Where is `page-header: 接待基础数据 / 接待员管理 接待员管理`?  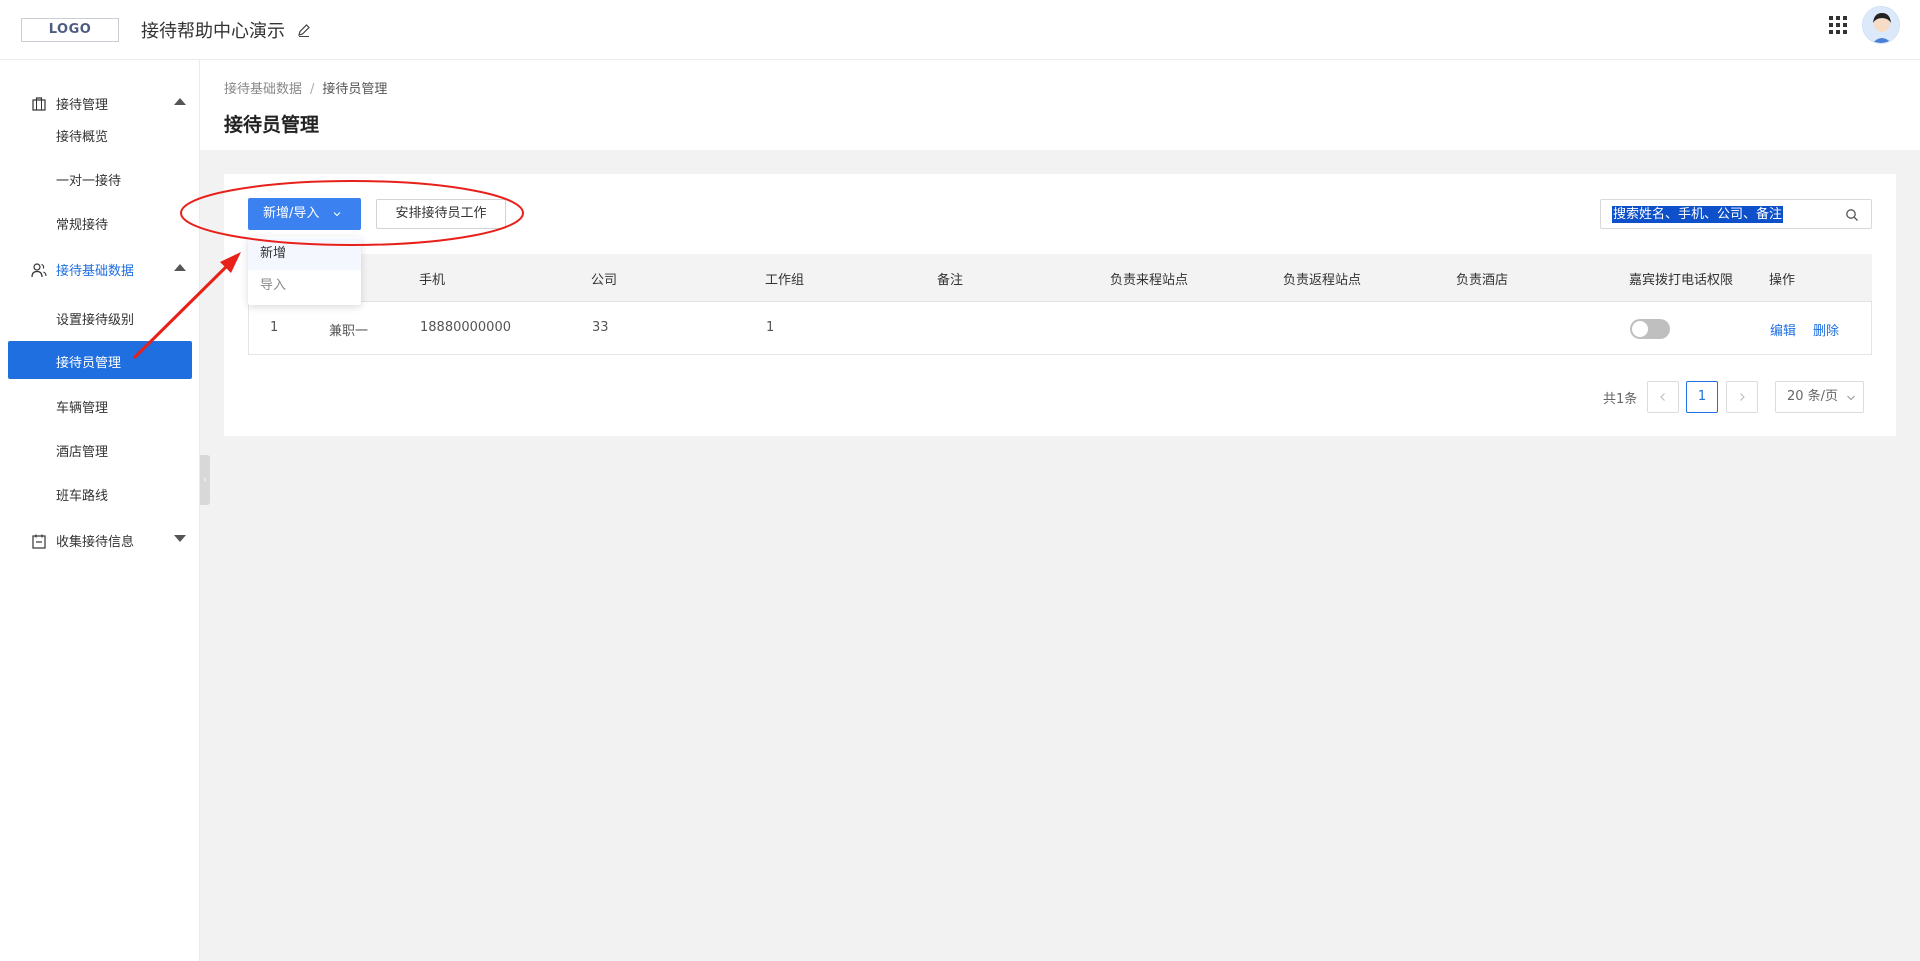
page-header: 接待基础数据 / 接待员管理 接待员管理 is located at coordinates (1060, 105).